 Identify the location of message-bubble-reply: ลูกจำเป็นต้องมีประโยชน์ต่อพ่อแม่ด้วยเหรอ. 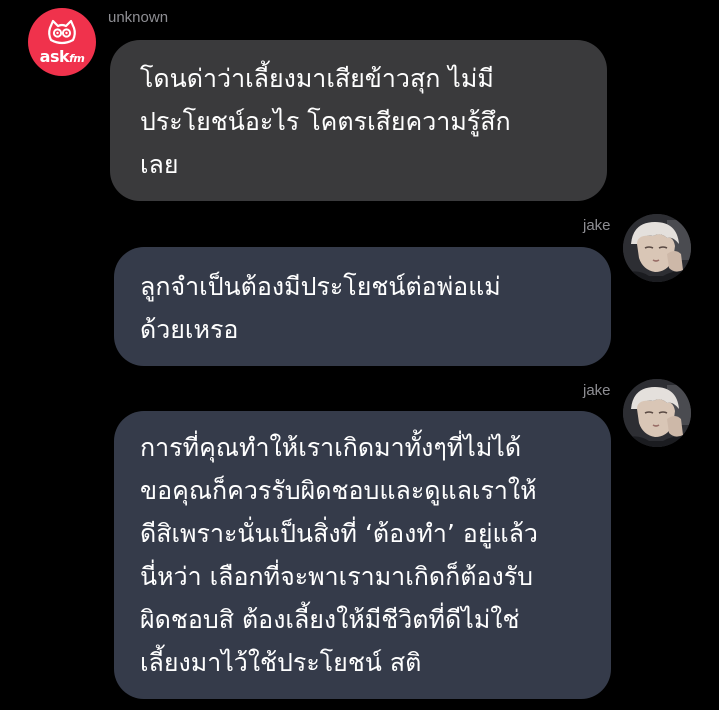
(362, 306).